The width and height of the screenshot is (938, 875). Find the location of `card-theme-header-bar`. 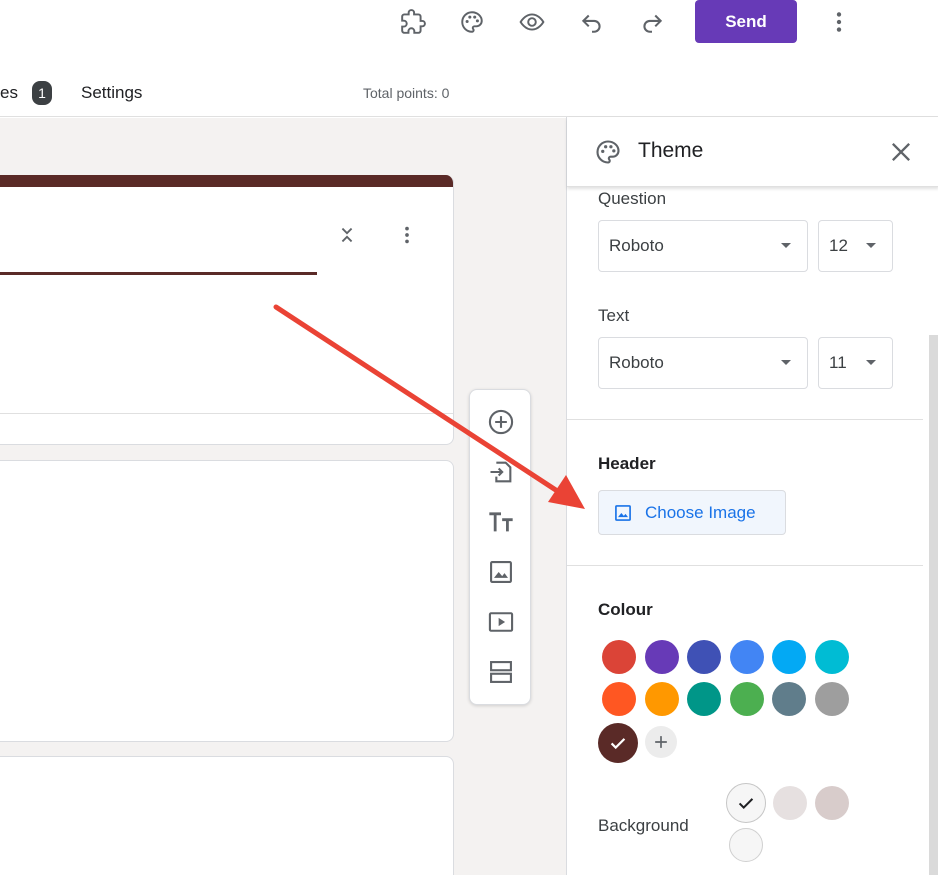

card-theme-header-bar is located at coordinates (226, 181).